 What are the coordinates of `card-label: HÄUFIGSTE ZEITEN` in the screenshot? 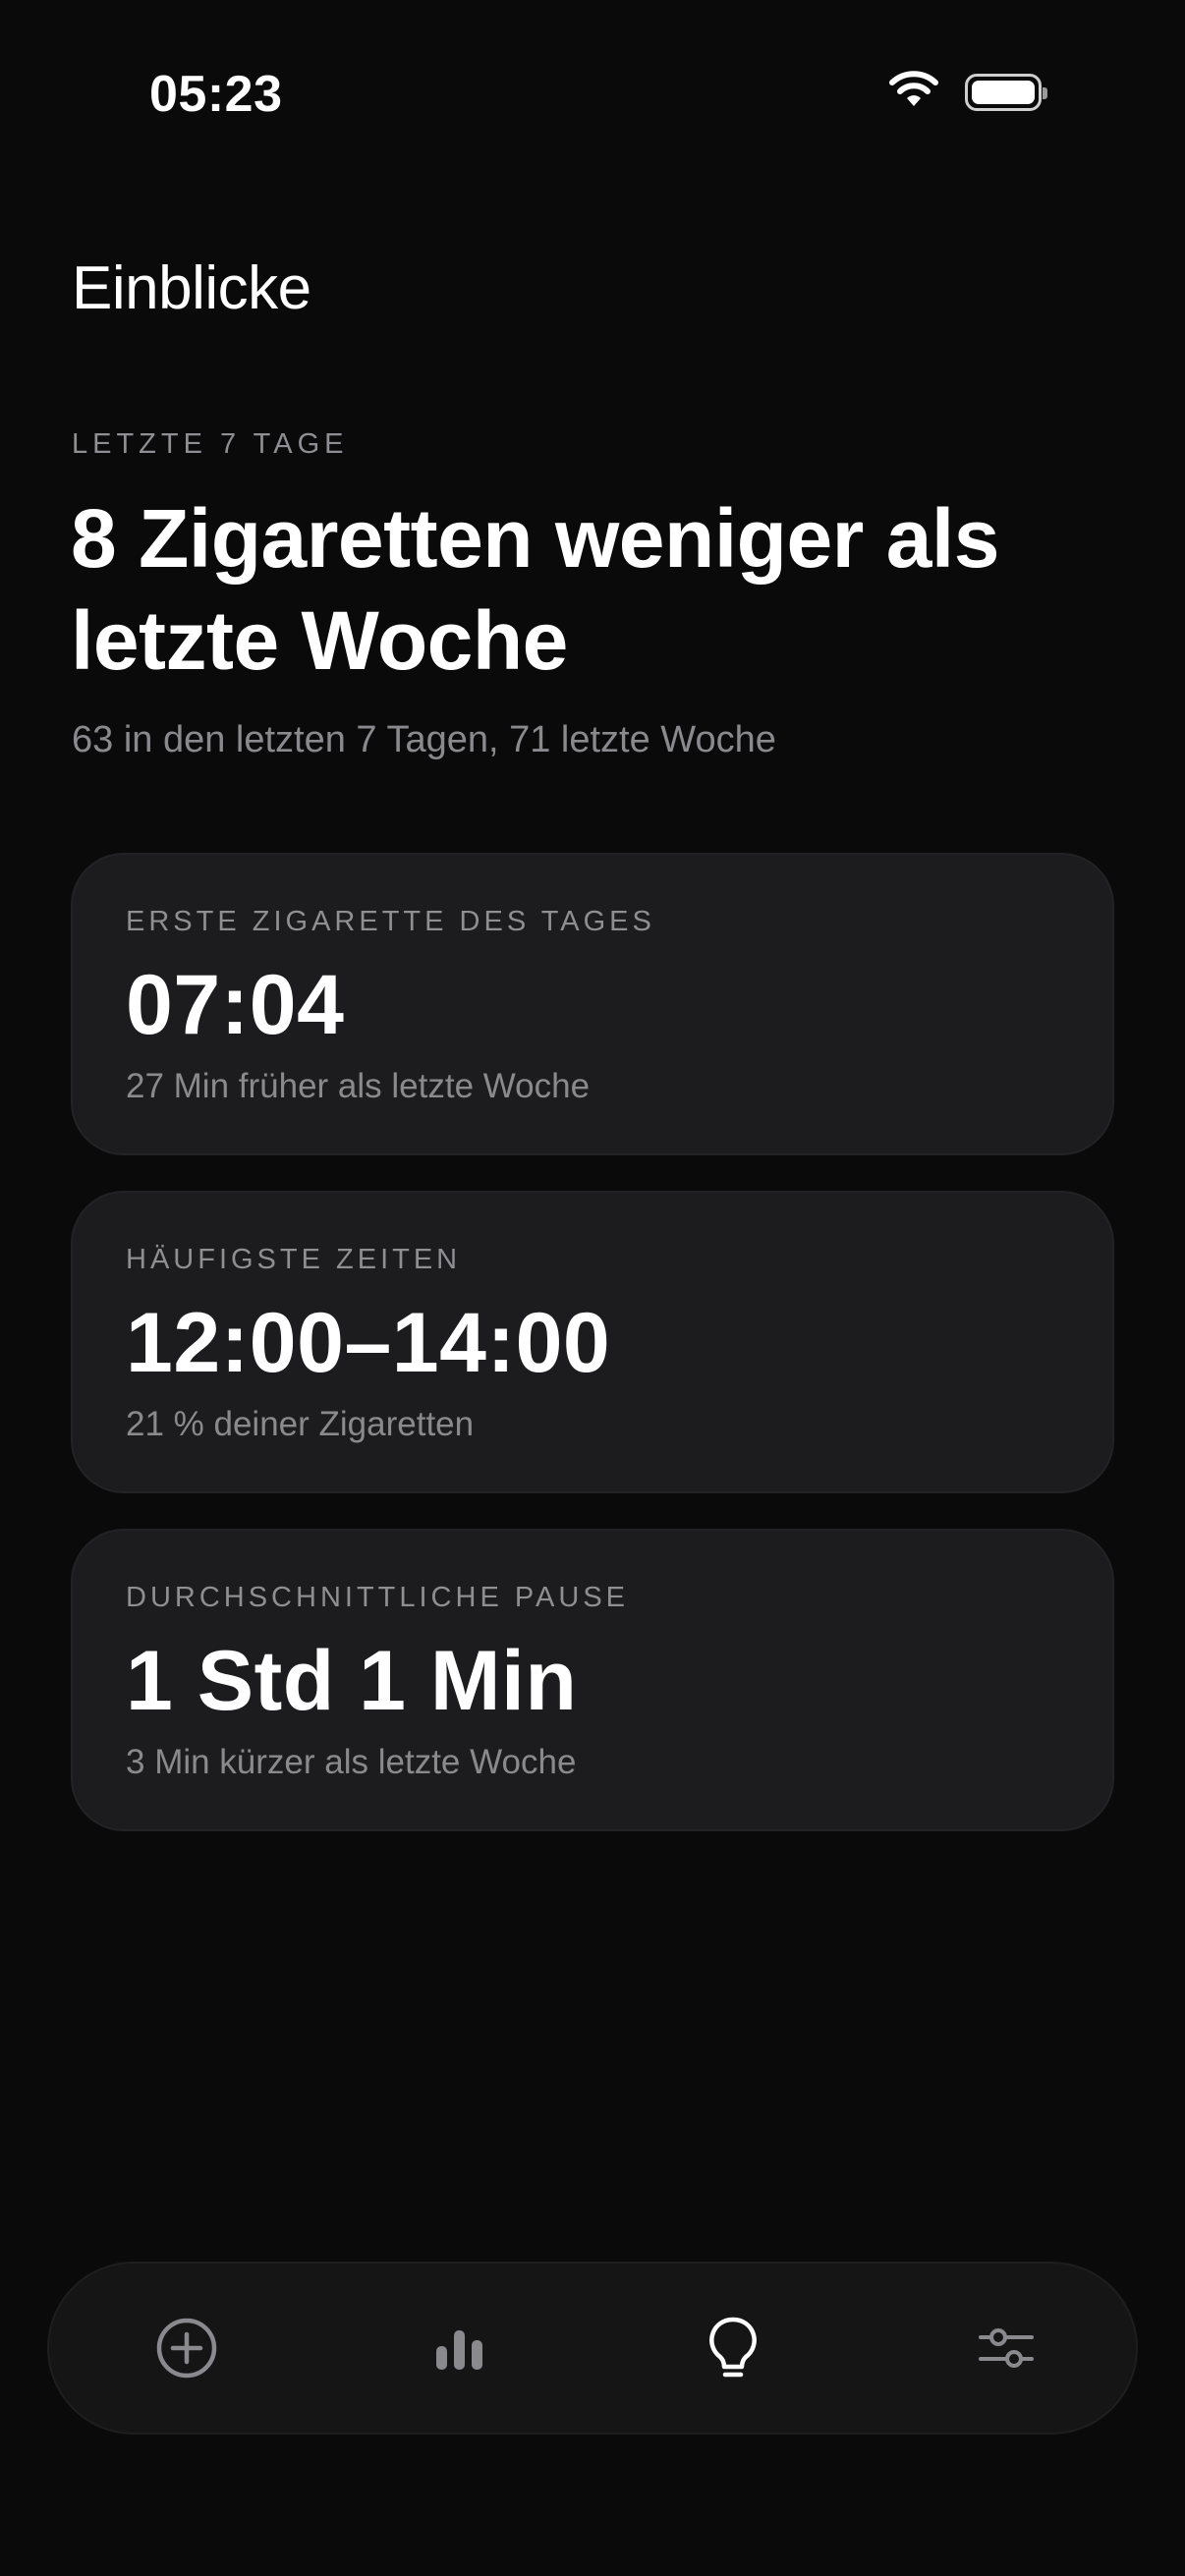 It's located at (294, 1259).